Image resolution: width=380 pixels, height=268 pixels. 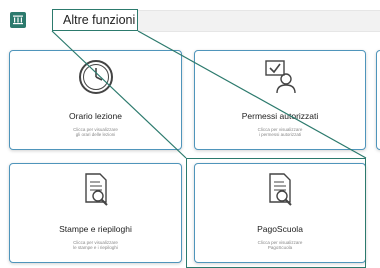 I want to click on card-partial-right, so click(x=378, y=100).